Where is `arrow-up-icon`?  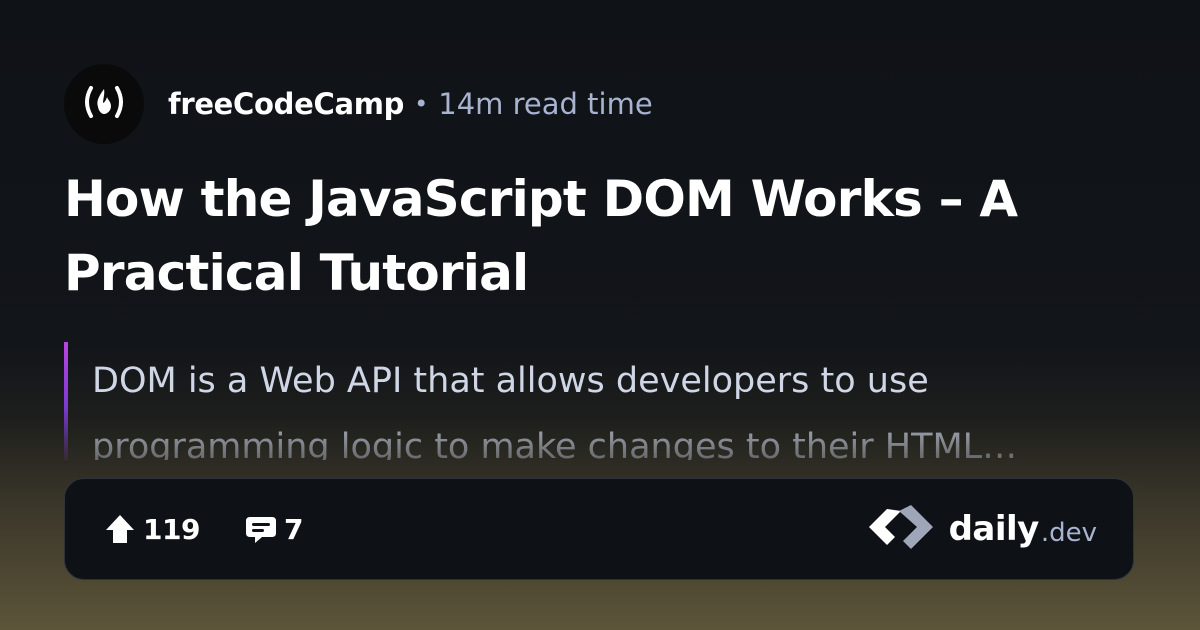 arrow-up-icon is located at coordinates (120, 529).